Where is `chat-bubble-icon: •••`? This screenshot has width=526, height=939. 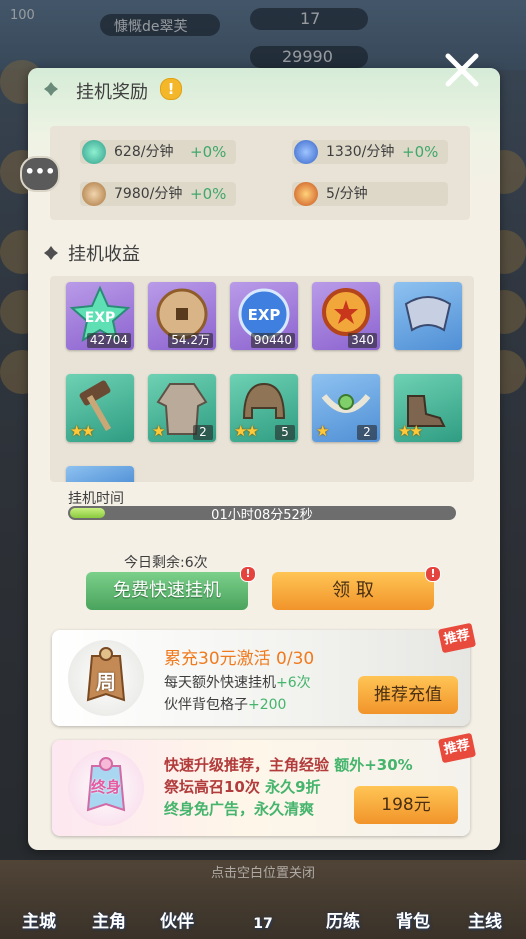 chat-bubble-icon: ••• is located at coordinates (40, 174).